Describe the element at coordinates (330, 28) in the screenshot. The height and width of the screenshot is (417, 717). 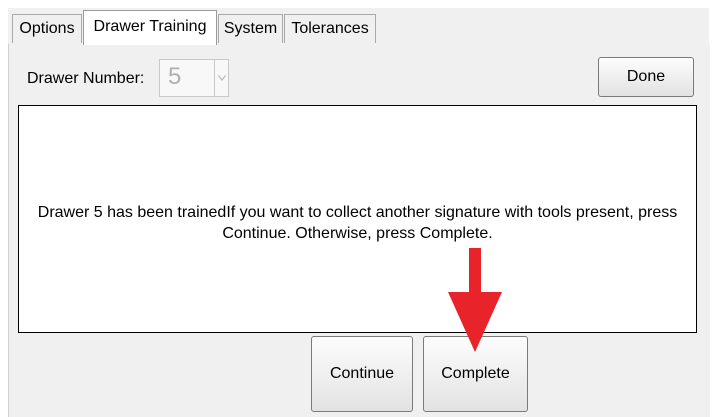
I see `tab-tolerances: Tolerances` at that location.